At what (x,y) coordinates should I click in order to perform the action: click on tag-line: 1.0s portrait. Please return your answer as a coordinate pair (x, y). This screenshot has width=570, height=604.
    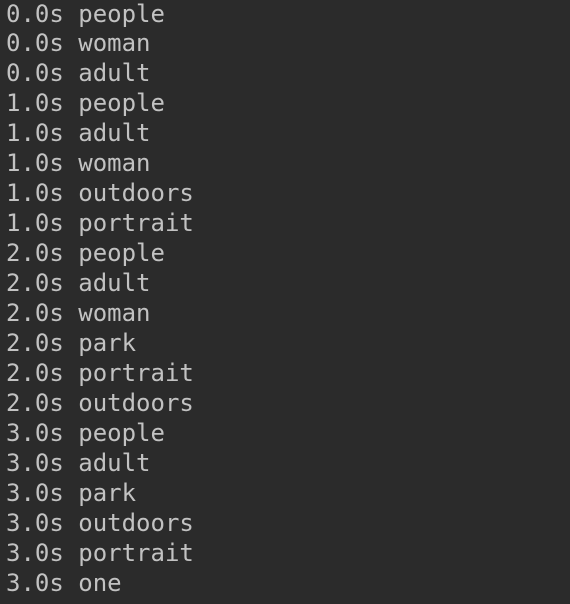
    Looking at the image, I should click on (288, 223).